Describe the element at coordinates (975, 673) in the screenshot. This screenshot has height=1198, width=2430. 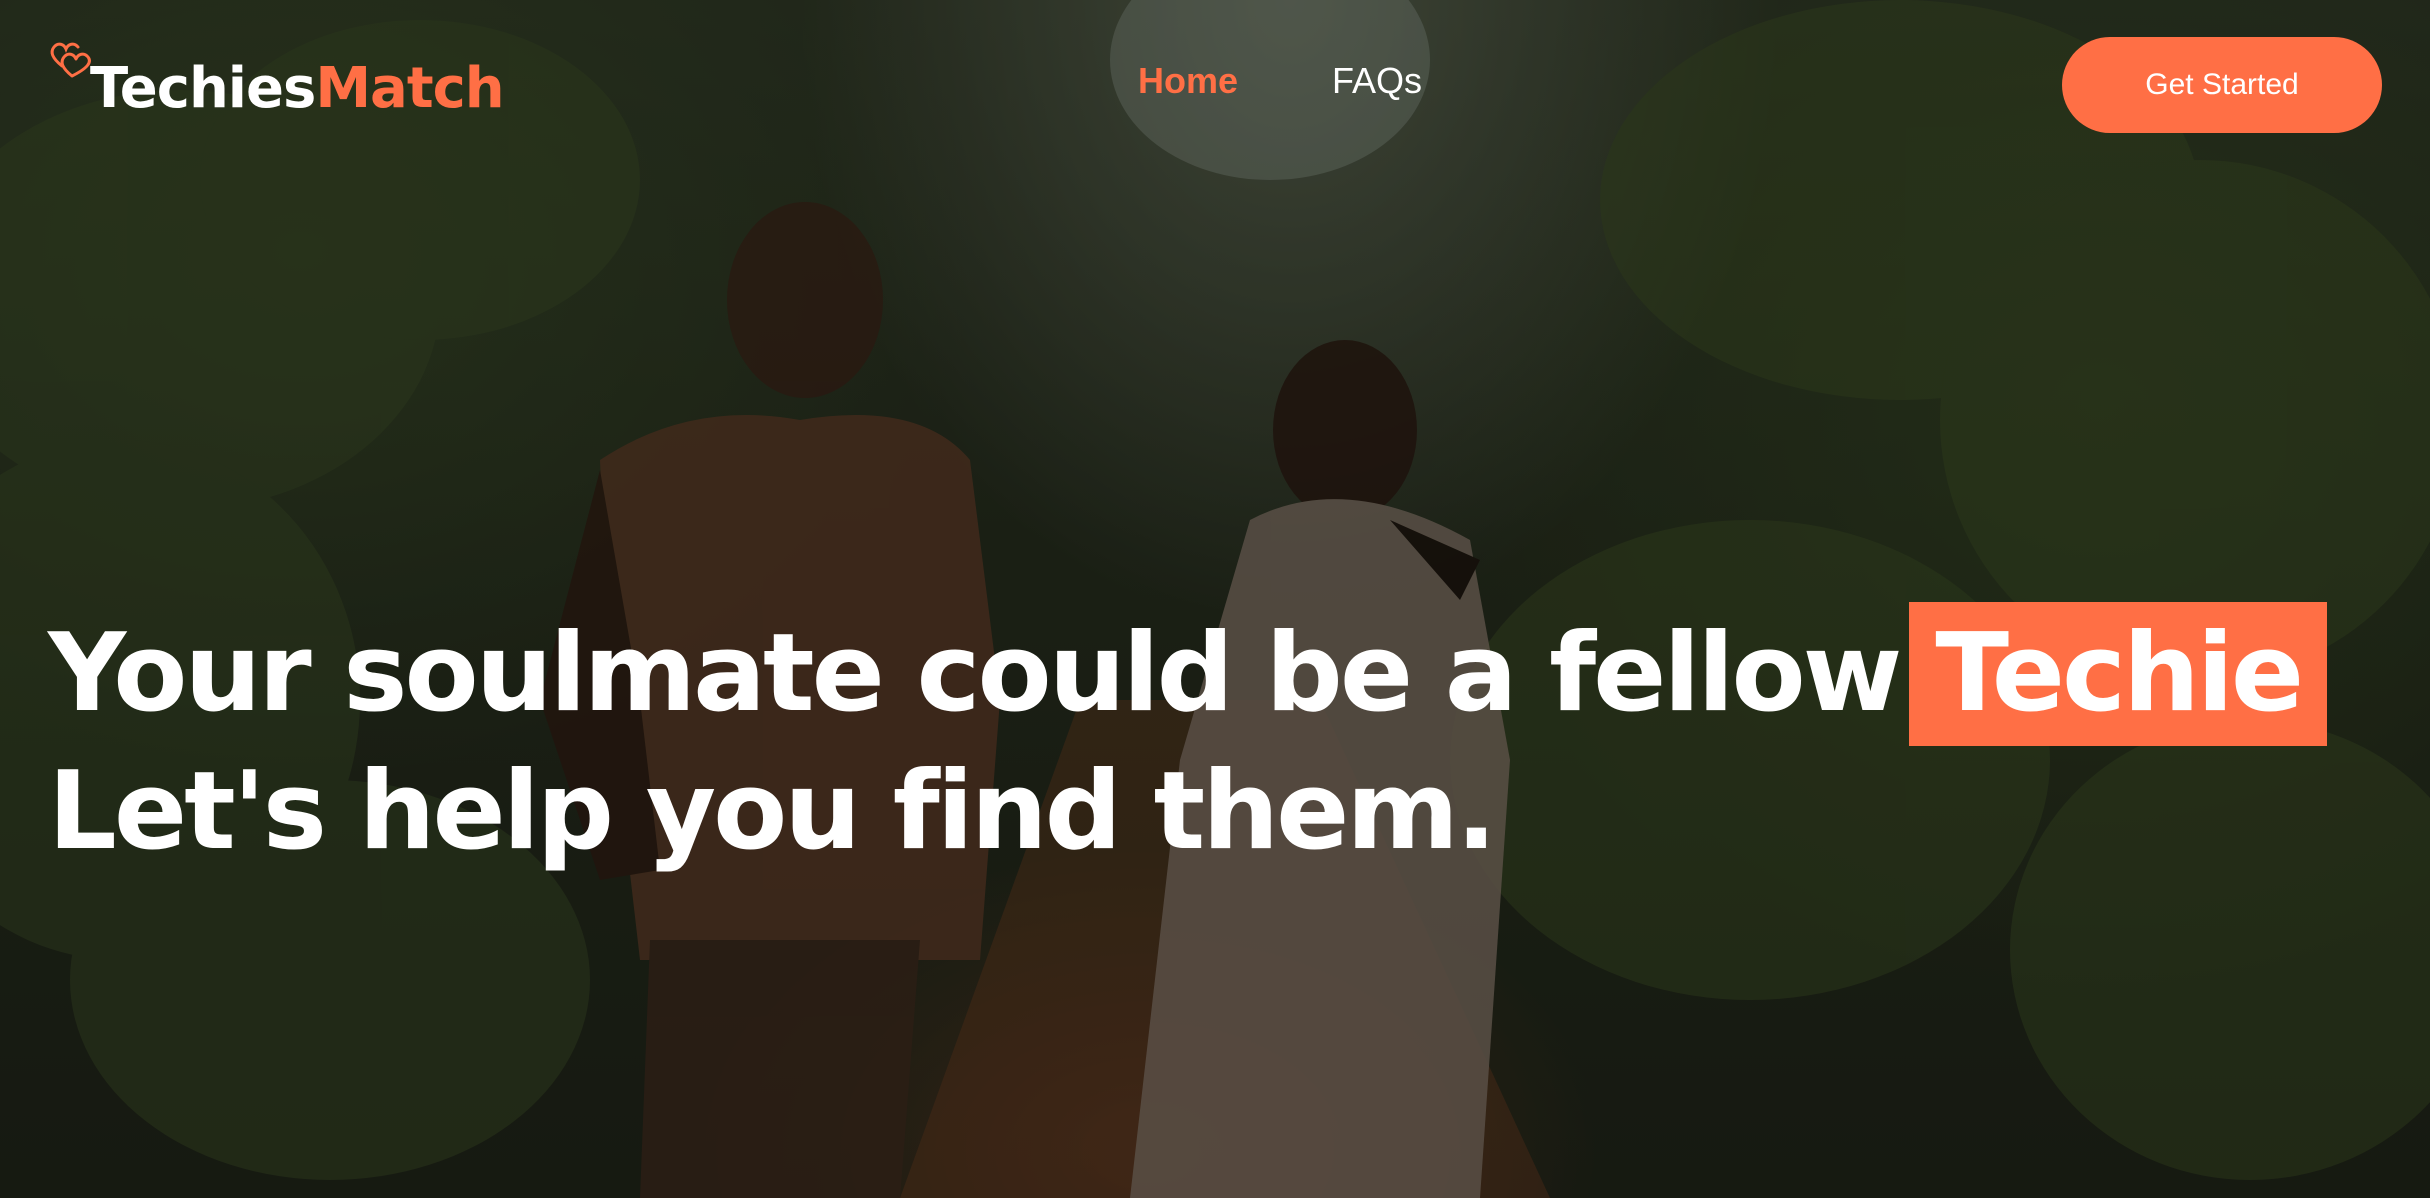
I see `headline-line-1-text: Your soulmate could be a fellow` at that location.